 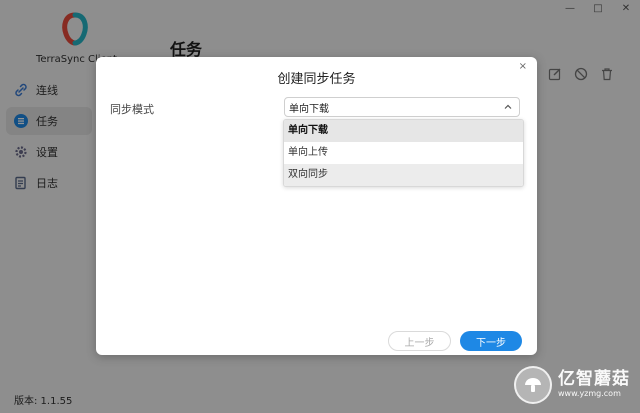 I want to click on close-icon: ×, so click(x=523, y=66).